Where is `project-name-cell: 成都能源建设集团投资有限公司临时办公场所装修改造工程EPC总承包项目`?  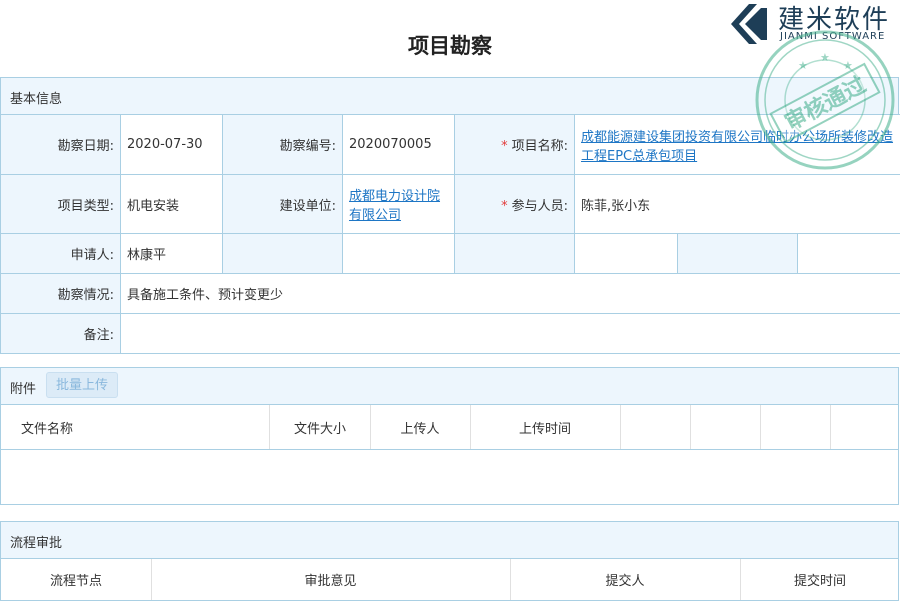 project-name-cell: 成都能源建设集团投资有限公司临时办公场所装修改造工程EPC总承包项目 is located at coordinates (737, 145).